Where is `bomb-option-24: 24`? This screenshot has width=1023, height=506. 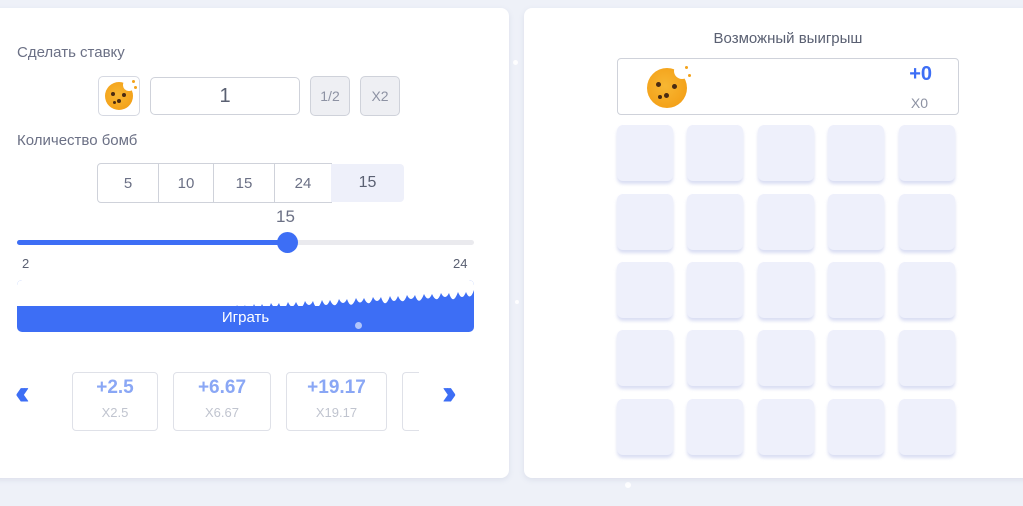 bomb-option-24: 24 is located at coordinates (303, 183).